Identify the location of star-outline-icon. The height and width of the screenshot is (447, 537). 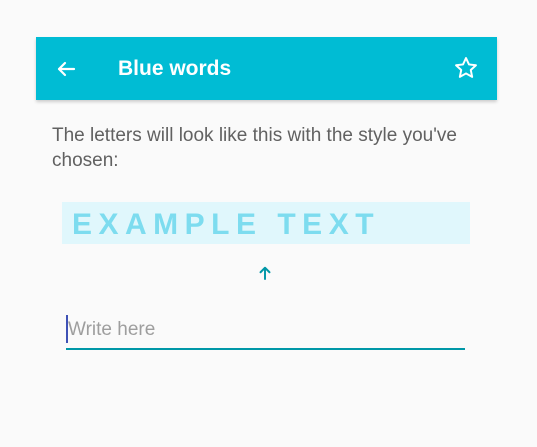
(466, 67).